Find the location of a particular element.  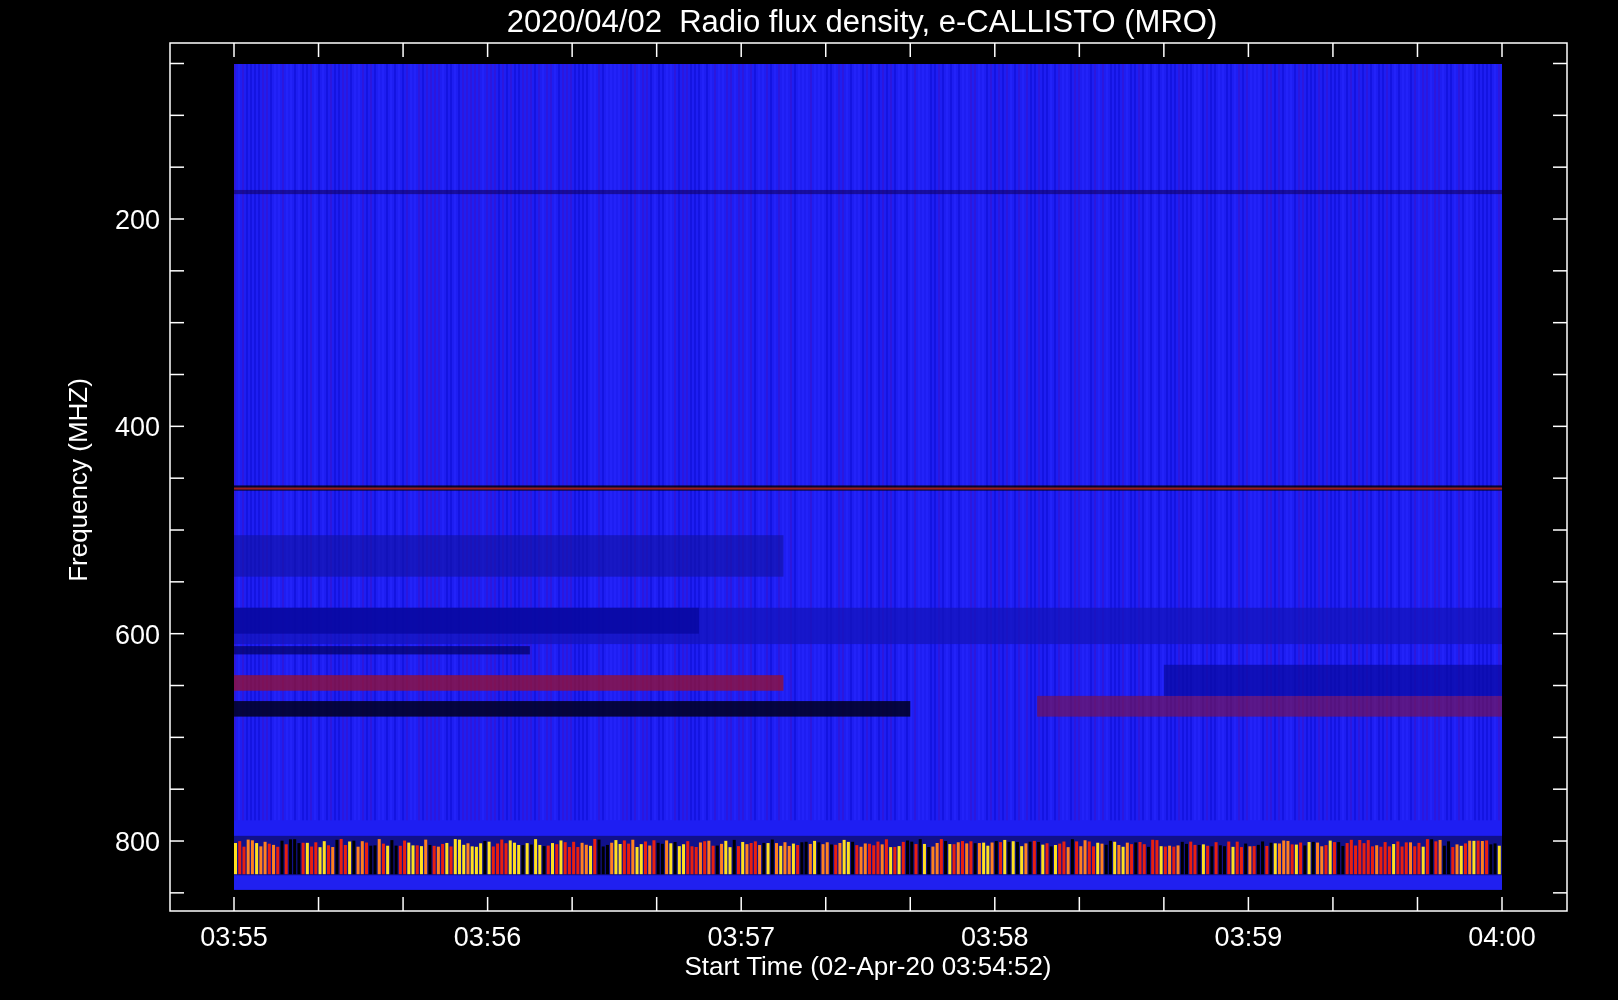

y-tick-label: 400 is located at coordinates (137, 427).